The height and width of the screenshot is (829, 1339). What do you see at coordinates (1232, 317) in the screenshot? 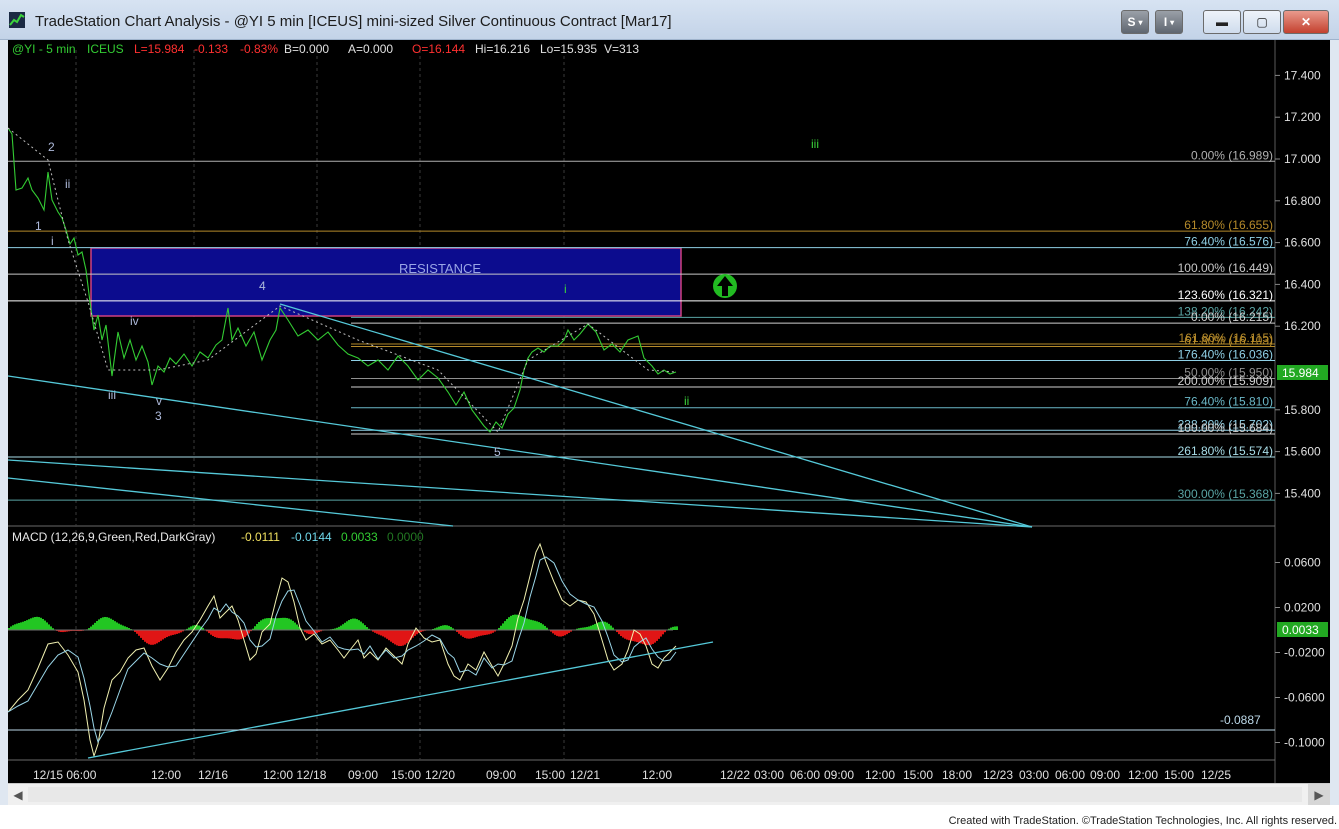
I see `fib-level-label: 0.00% (16.215)` at bounding box center [1232, 317].